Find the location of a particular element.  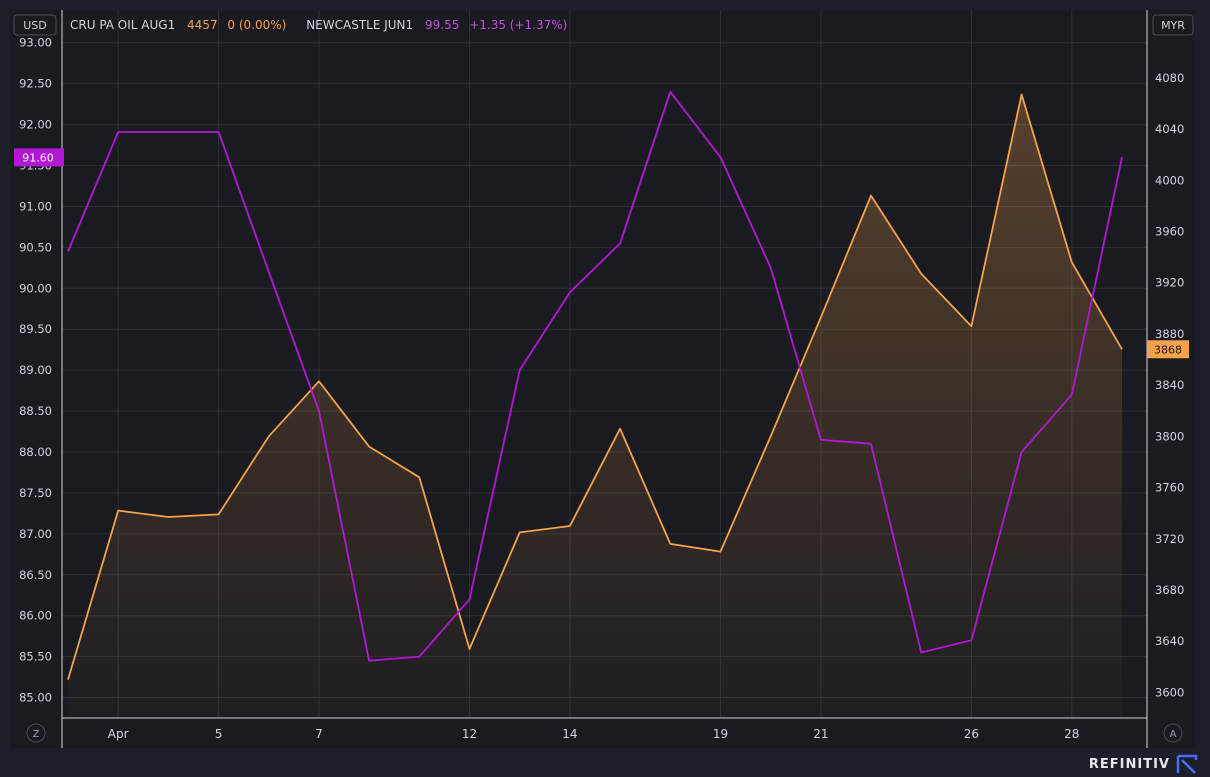

left-price-tag-label: 91.60 is located at coordinates (38, 157).